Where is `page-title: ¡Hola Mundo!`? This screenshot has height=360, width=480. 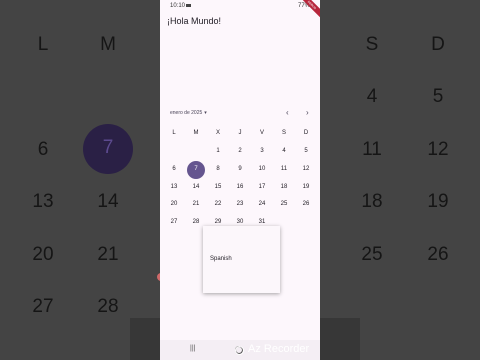 page-title: ¡Hola Mundo! is located at coordinates (194, 21).